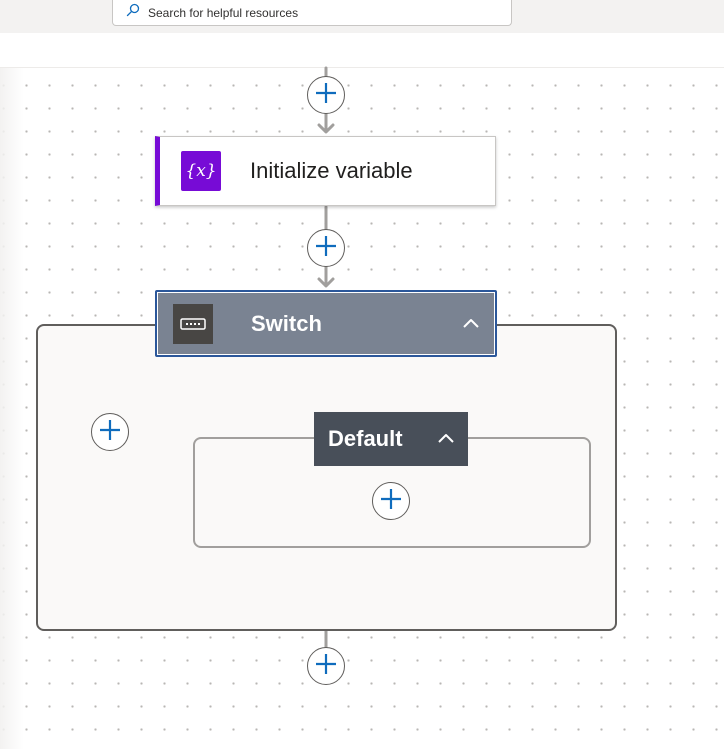 This screenshot has height=749, width=724. I want to click on initialize-variable-title: Initialize variable, so click(331, 170).